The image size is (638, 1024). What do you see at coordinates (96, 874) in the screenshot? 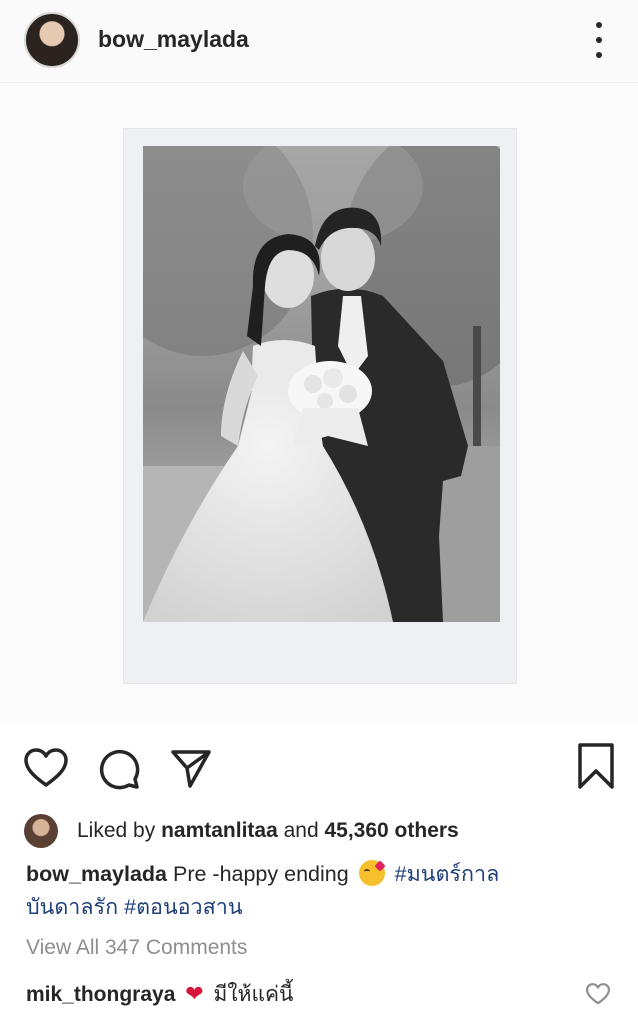
I see `caption-username: bow_maylada` at bounding box center [96, 874].